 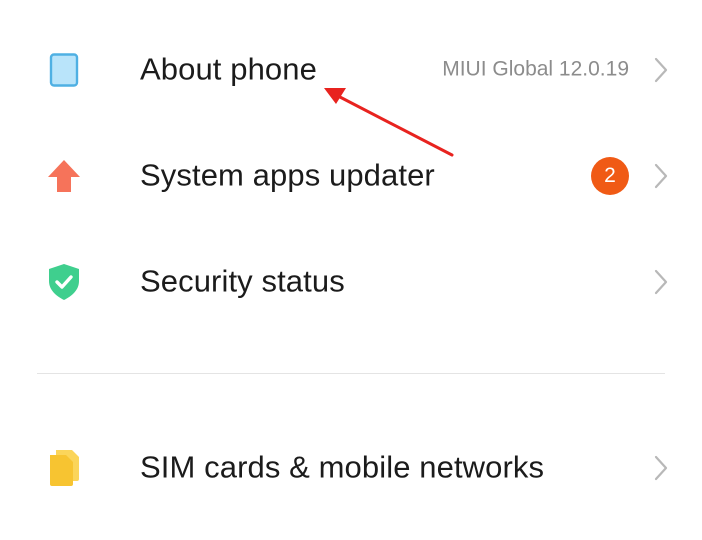 I want to click on miui-version-value: MIUI Global 12.0.19, so click(x=535, y=69).